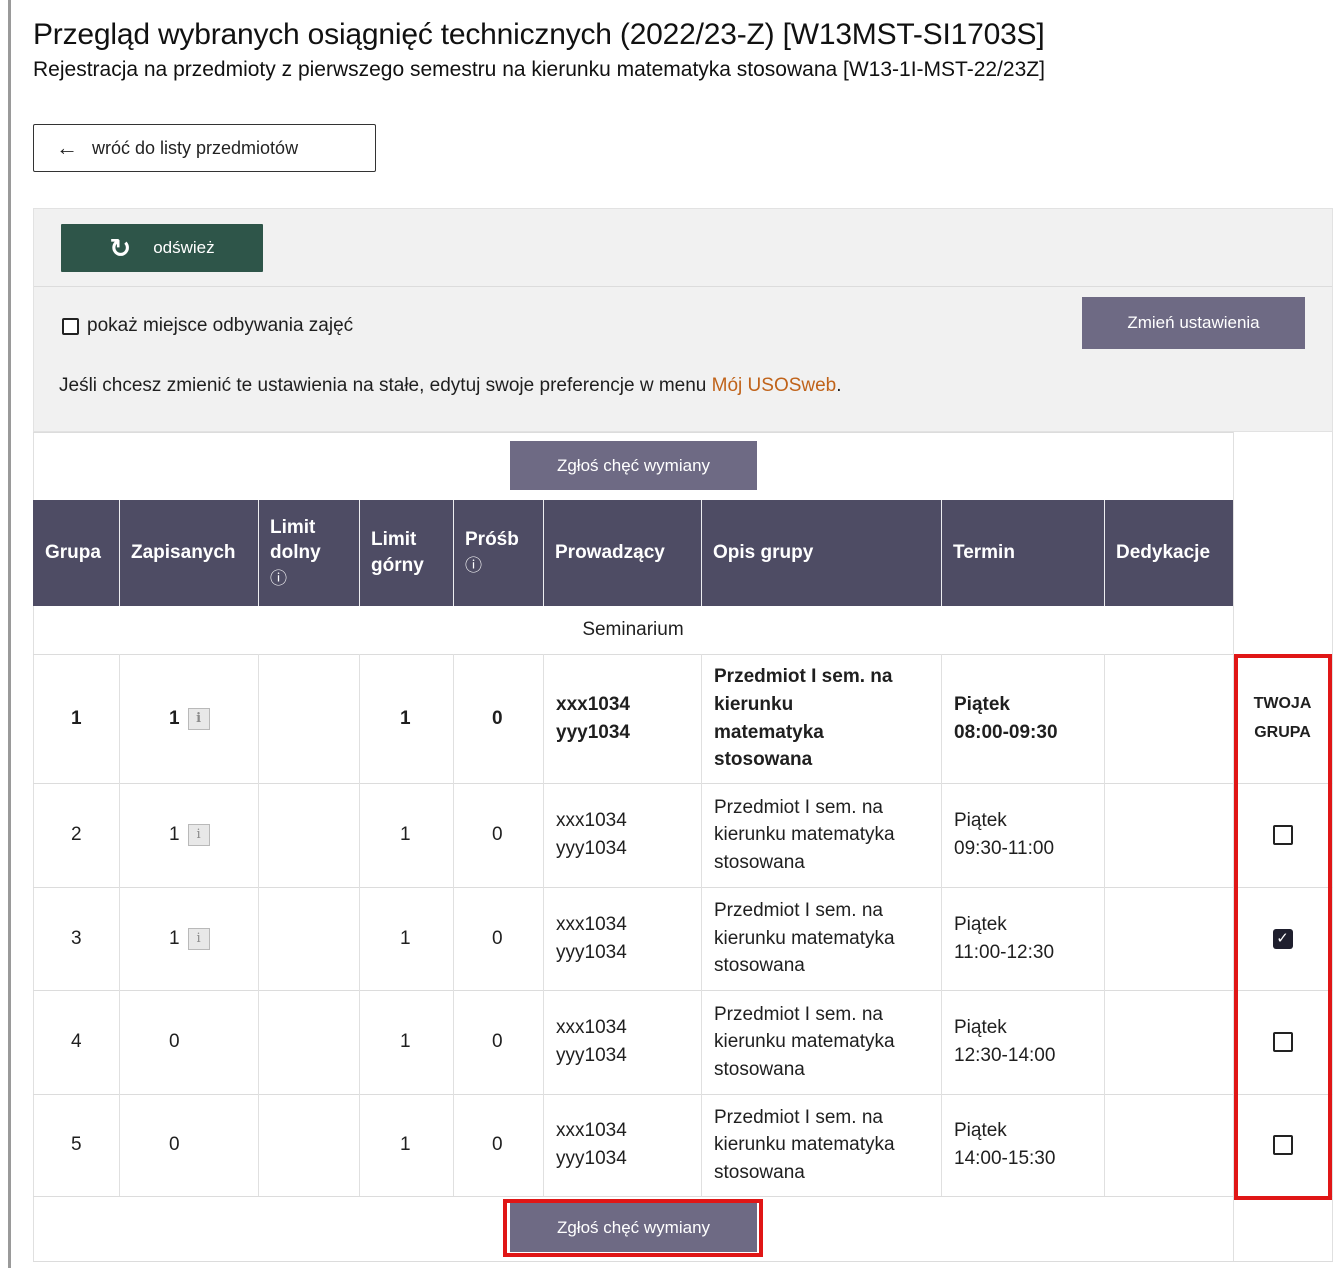  I want to click on termin-hours: 12:30-14:00, so click(1005, 1055).